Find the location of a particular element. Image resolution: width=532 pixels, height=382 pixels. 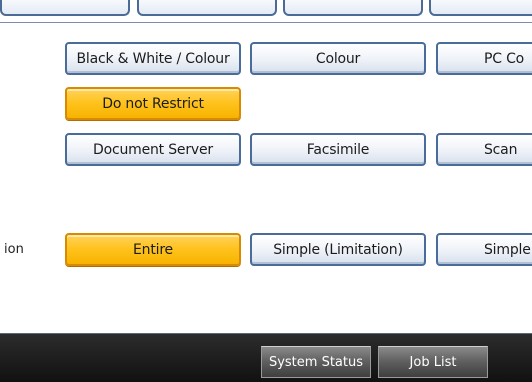

colour-button: Colour is located at coordinates (338, 58).